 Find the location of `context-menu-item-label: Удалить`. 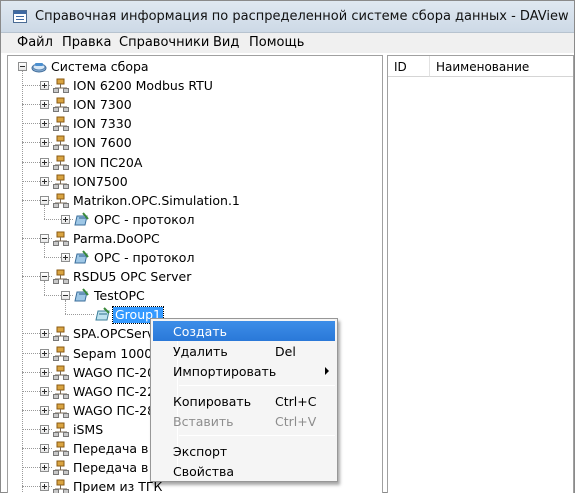

context-menu-item-label: Удалить is located at coordinates (200, 351).